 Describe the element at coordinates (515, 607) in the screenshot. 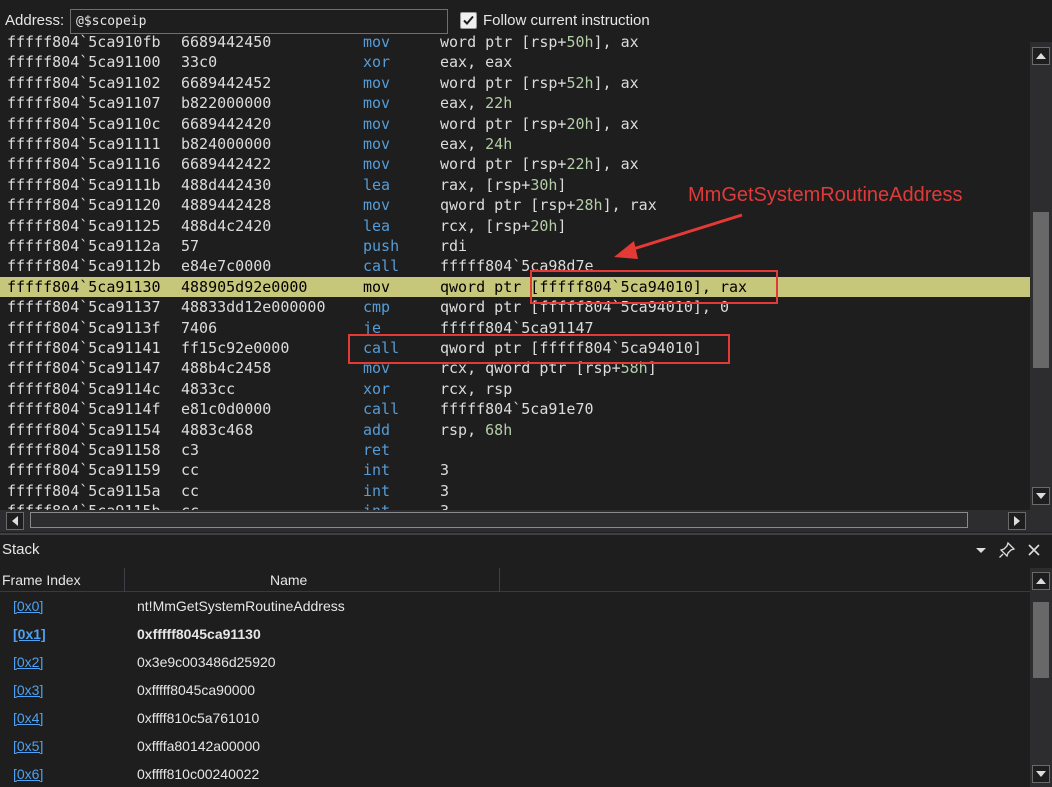

I see `stack-frame-row: [0x0] nt!MmGetSystemRoutineAddress` at that location.